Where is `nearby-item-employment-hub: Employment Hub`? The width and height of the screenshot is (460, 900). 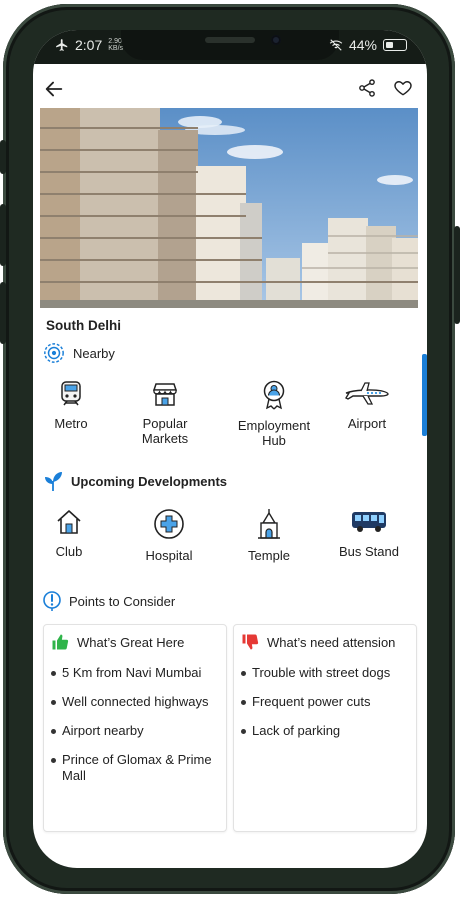 nearby-item-employment-hub: Employment Hub is located at coordinates (274, 414).